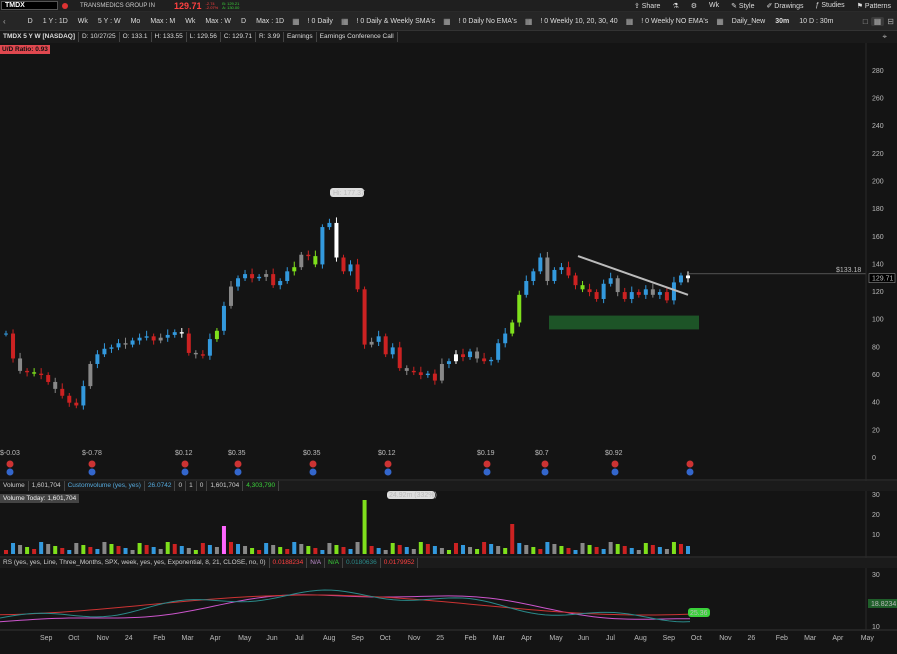 The image size is (897, 654). Describe the element at coordinates (188, 638) in the screenshot. I see `time-axis-label: Mar` at that location.